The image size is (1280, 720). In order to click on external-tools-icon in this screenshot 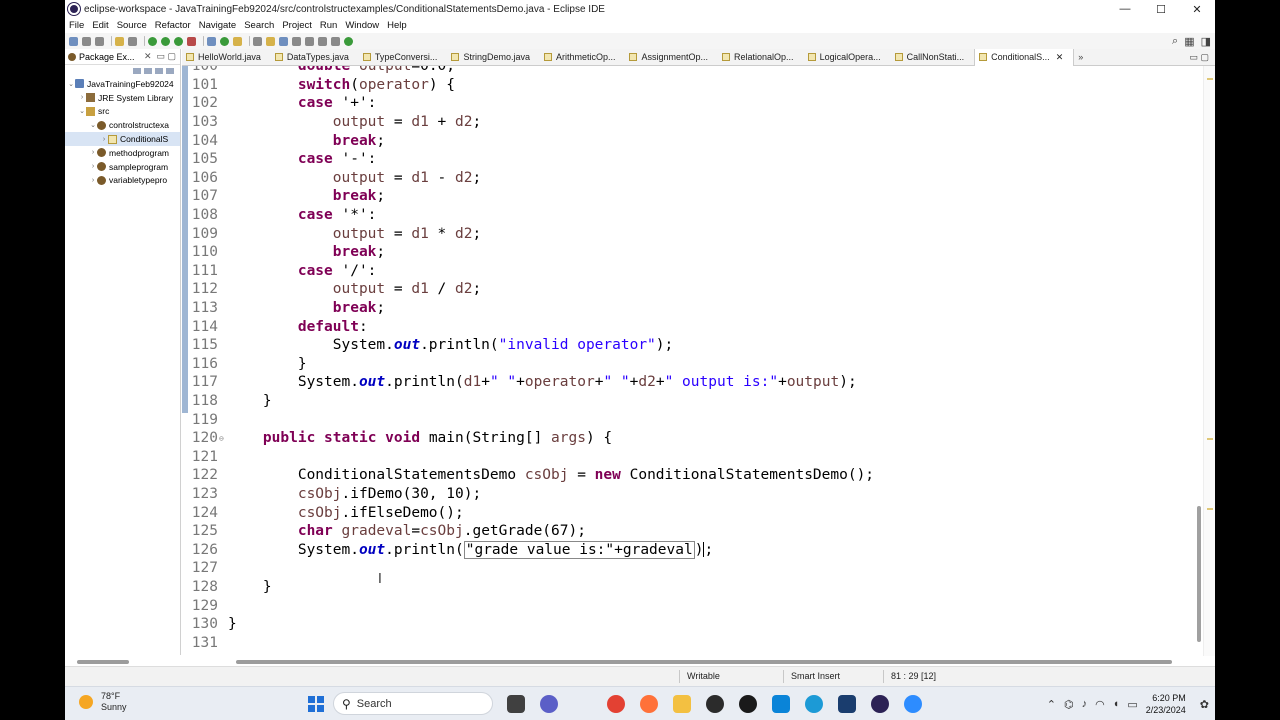, I will do `click(191, 41)`.